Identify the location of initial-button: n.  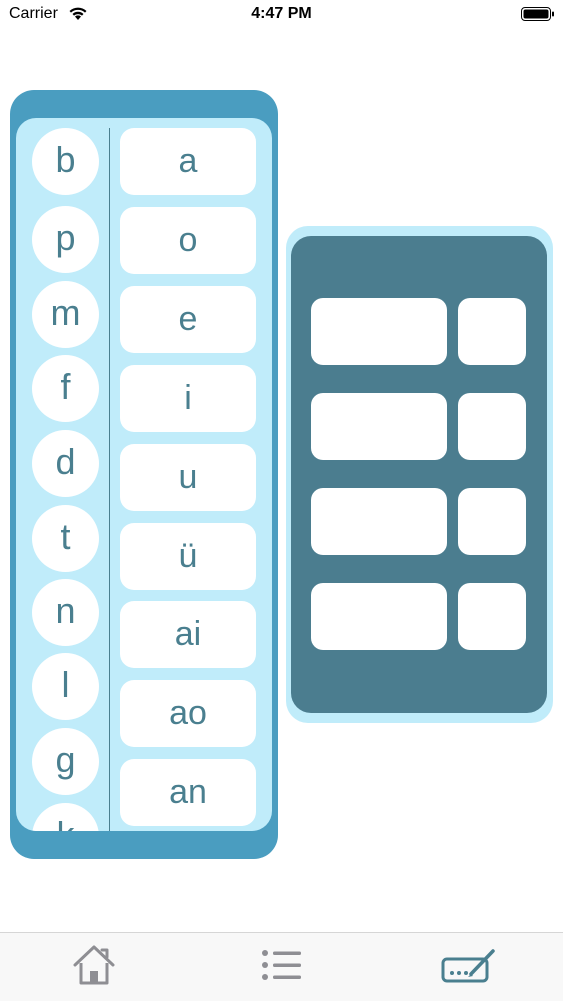
(65, 612).